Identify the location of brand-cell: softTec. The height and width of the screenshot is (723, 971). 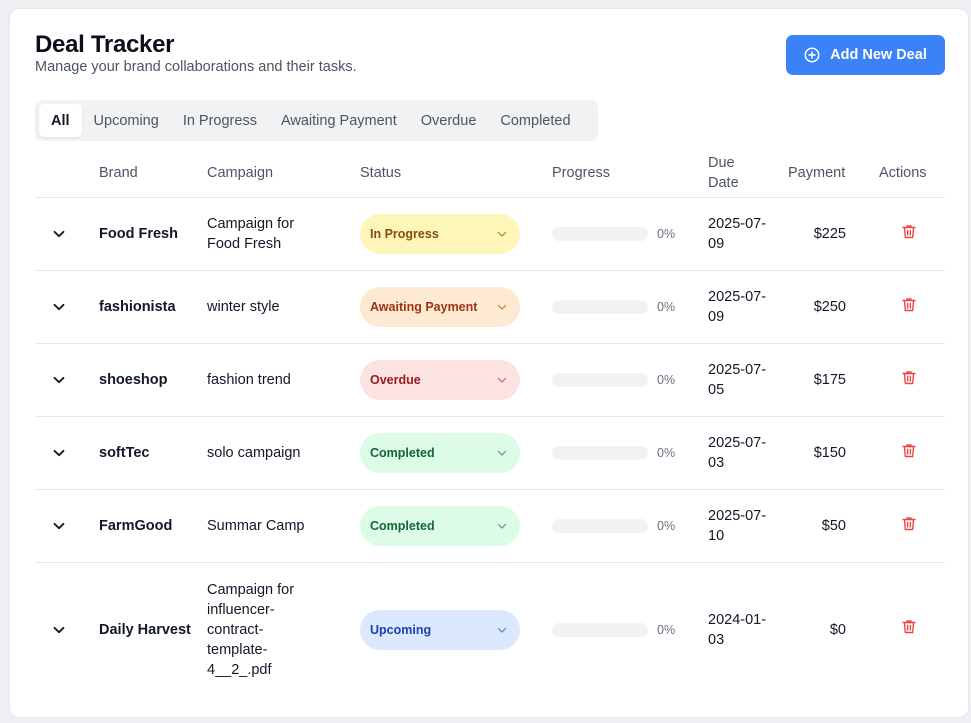
(124, 453).